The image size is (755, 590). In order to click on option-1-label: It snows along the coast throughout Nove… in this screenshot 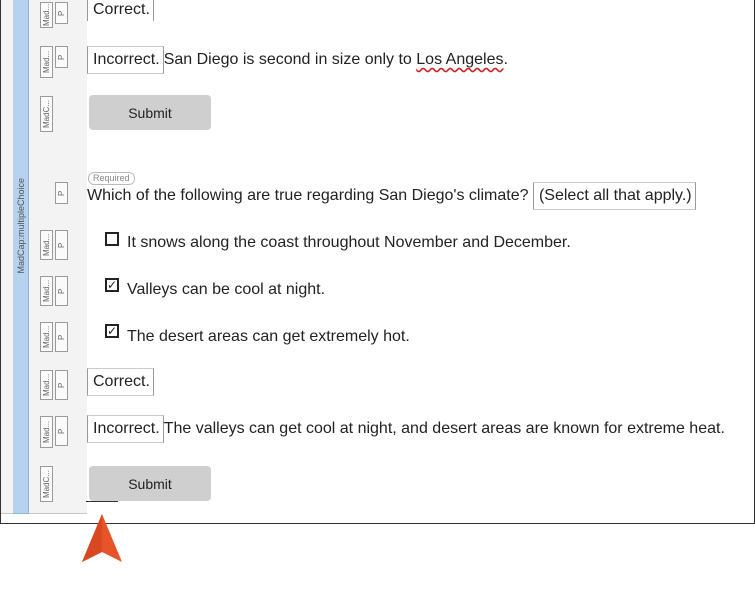, I will do `click(349, 242)`.